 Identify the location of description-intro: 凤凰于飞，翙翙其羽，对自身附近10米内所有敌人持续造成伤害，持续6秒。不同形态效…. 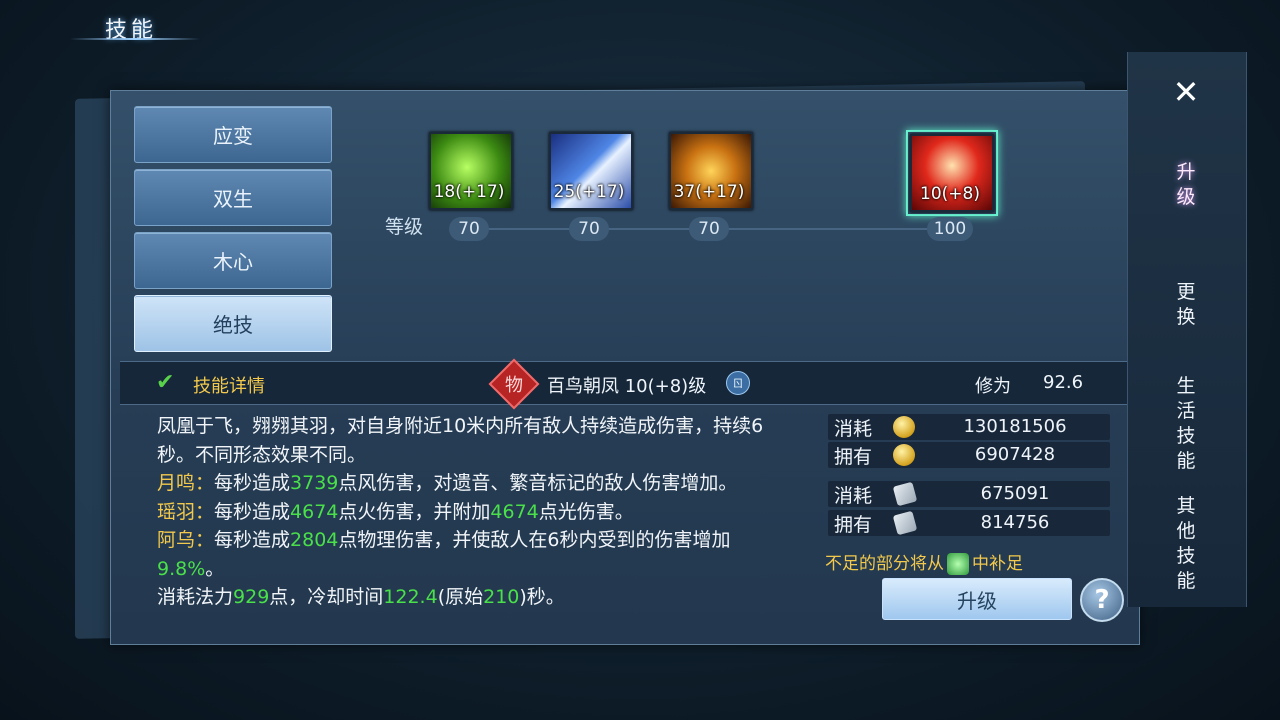
(460, 440).